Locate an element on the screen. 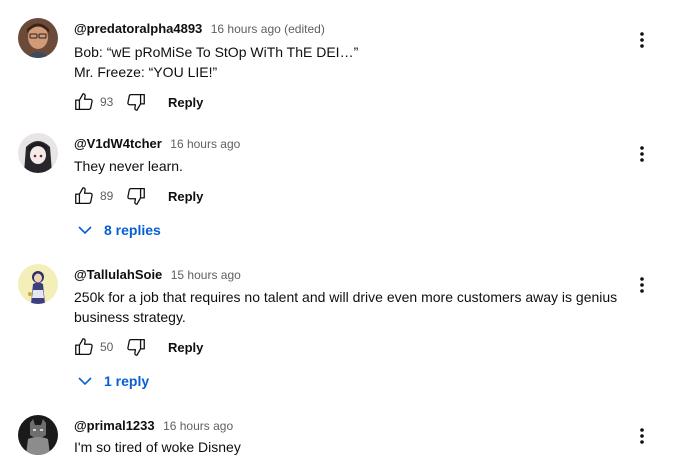 Image resolution: width=678 pixels, height=465 pixels. comment-actions: 89 Reply is located at coordinates (137, 196).